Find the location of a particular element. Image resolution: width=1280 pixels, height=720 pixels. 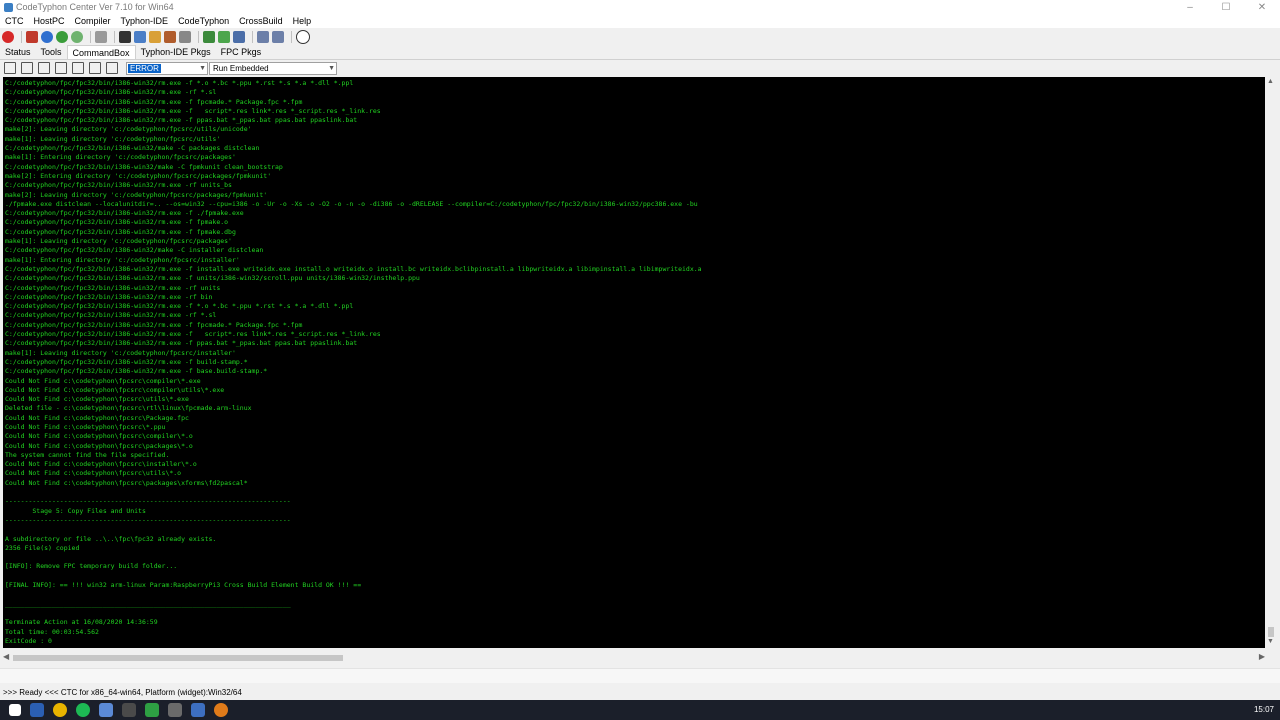

tools-icon is located at coordinates (170, 37).